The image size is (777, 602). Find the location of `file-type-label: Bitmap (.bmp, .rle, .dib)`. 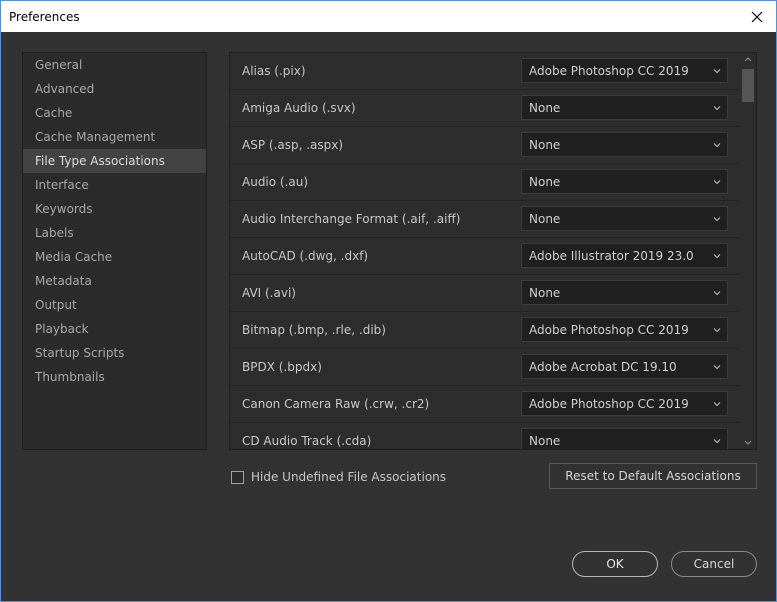

file-type-label: Bitmap (.bmp, .rle, .dib) is located at coordinates (314, 330).